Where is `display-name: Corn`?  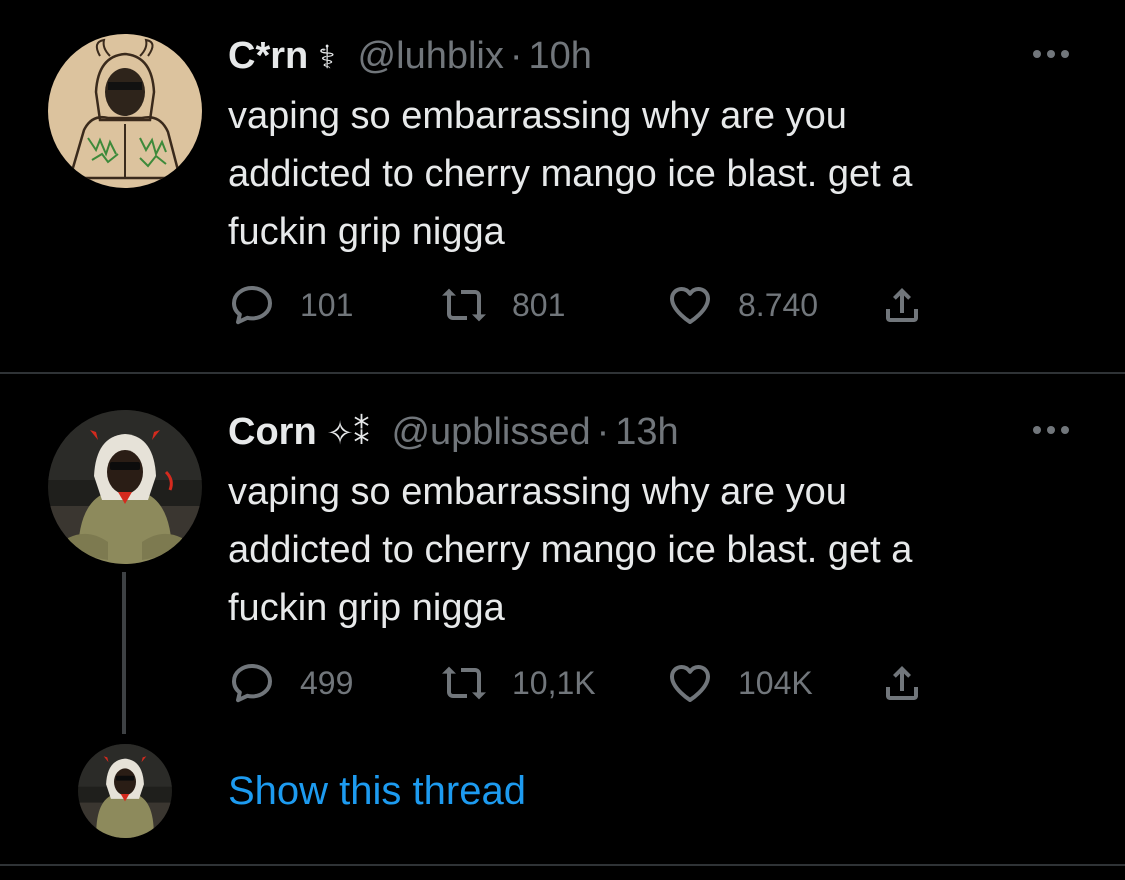
display-name: Corn is located at coordinates (272, 432).